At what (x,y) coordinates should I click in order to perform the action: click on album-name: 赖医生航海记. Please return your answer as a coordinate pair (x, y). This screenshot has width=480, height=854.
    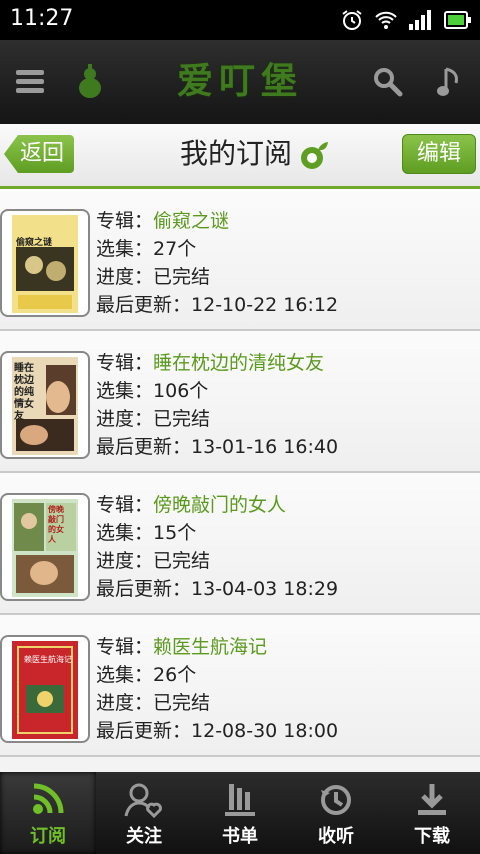
    Looking at the image, I should click on (210, 647).